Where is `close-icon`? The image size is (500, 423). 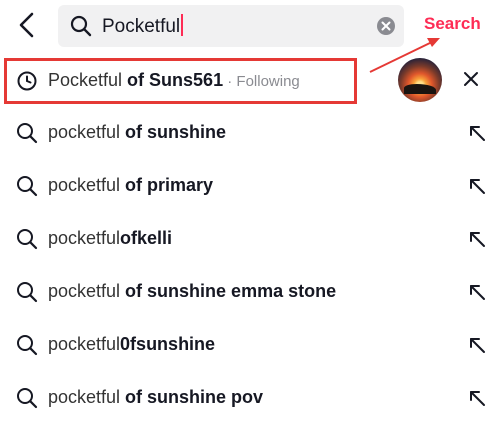 close-icon is located at coordinates (471, 79).